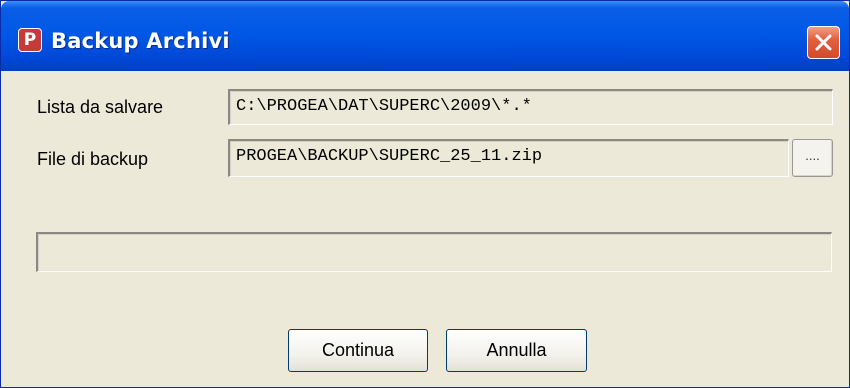  Describe the element at coordinates (93, 159) in the screenshot. I see `backup-file-label: File di backup` at that location.